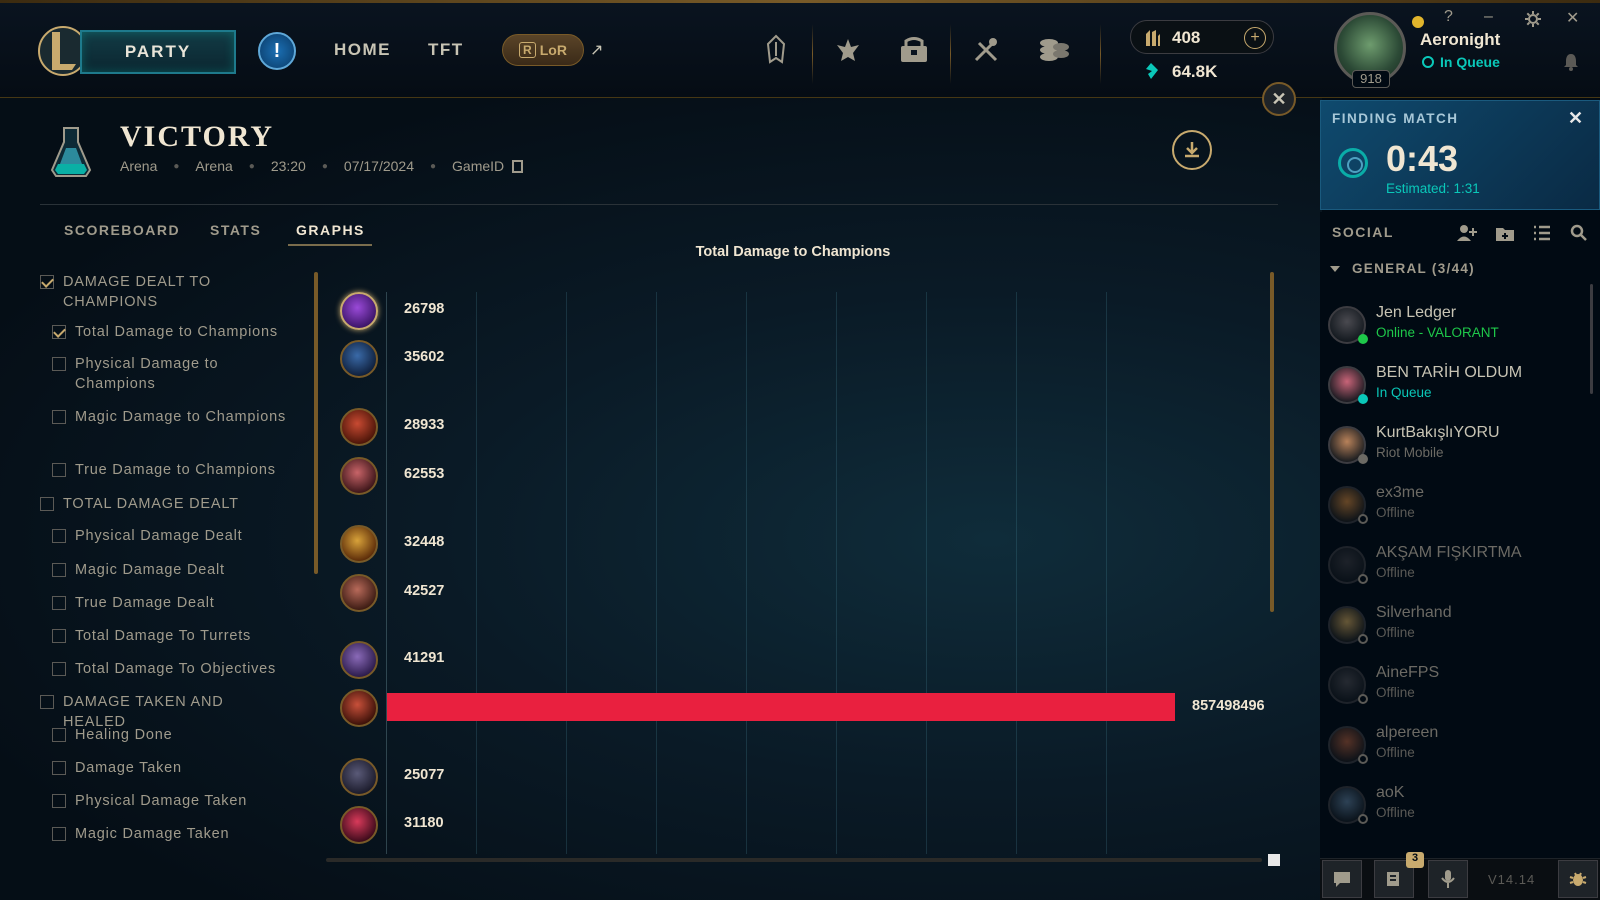 This screenshot has height=900, width=1600. Describe the element at coordinates (177, 669) in the screenshot. I see `filter-item: Total Damage To Objectives` at that location.